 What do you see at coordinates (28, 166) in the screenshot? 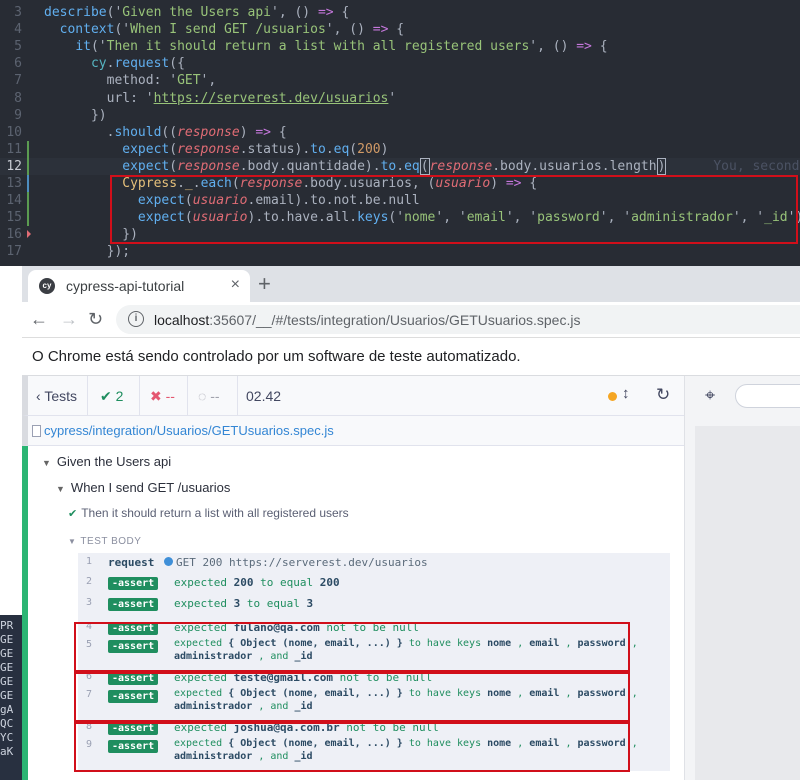
I see `git-gutter-marker` at bounding box center [28, 166].